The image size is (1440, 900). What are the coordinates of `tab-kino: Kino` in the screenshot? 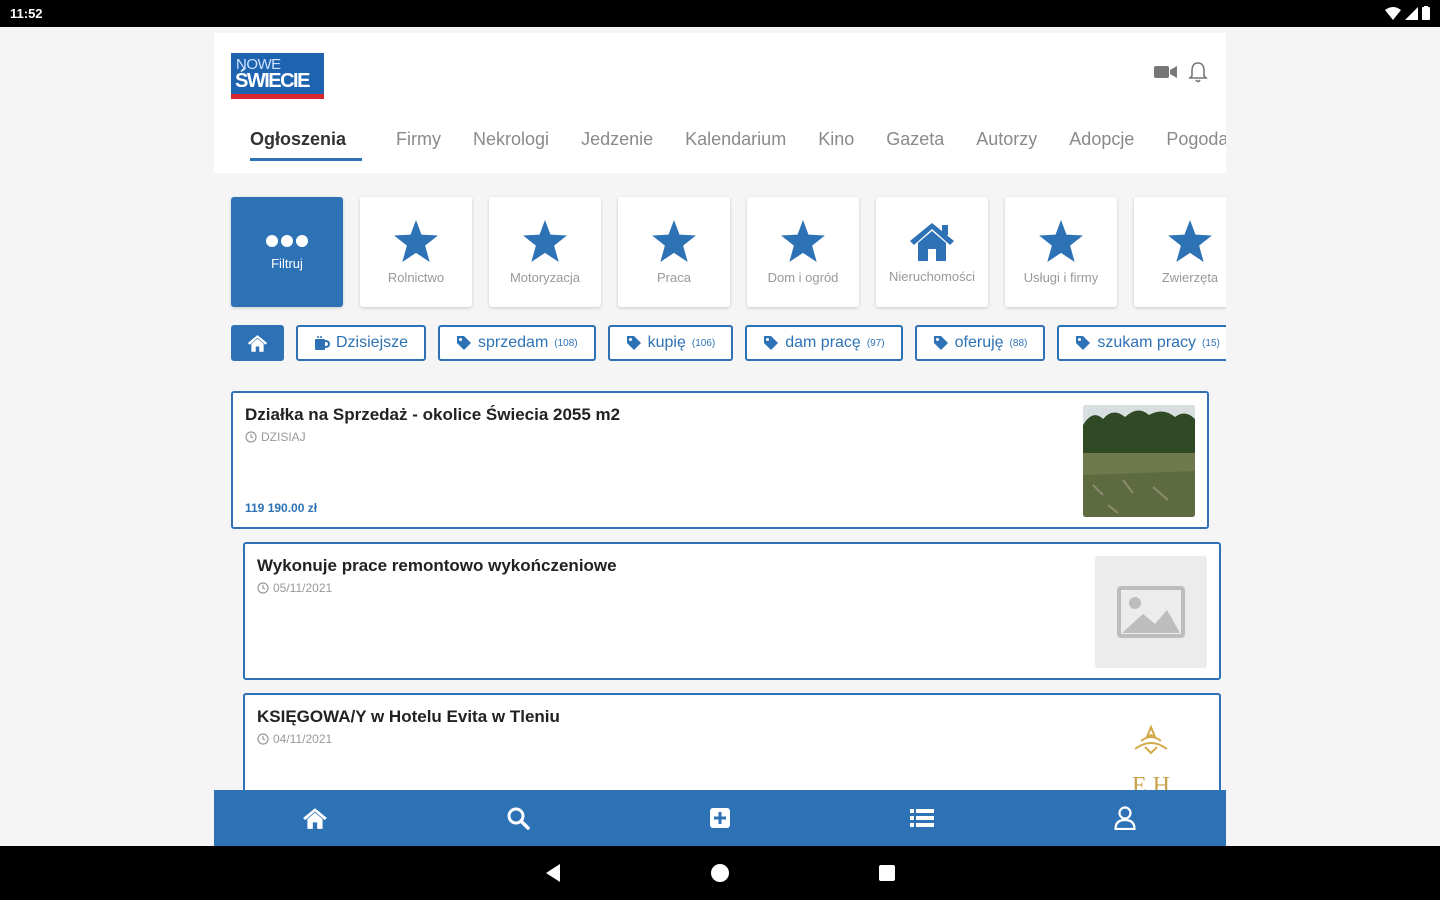 It's located at (836, 145).